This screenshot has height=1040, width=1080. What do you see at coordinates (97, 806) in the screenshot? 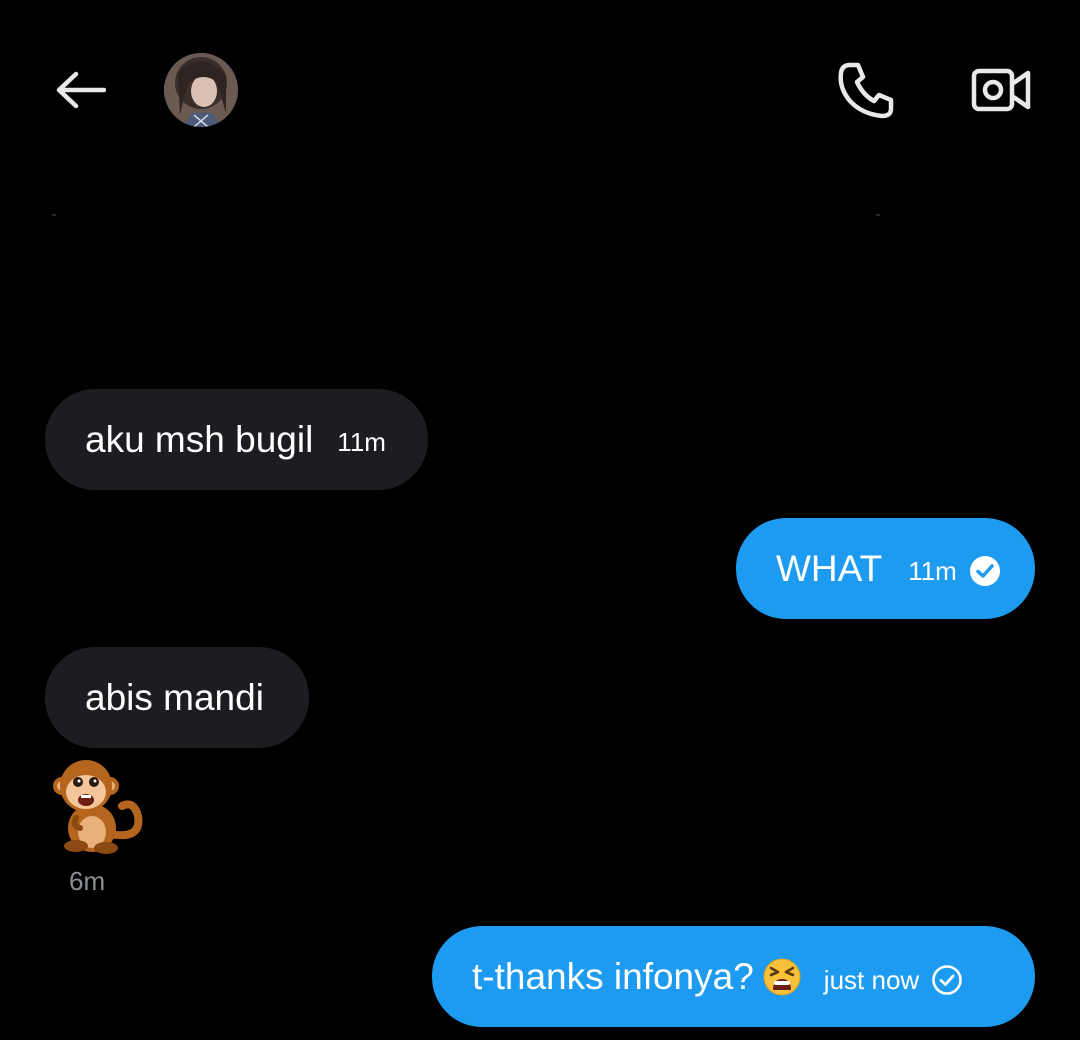
I see `monkey-emoji-icon` at bounding box center [97, 806].